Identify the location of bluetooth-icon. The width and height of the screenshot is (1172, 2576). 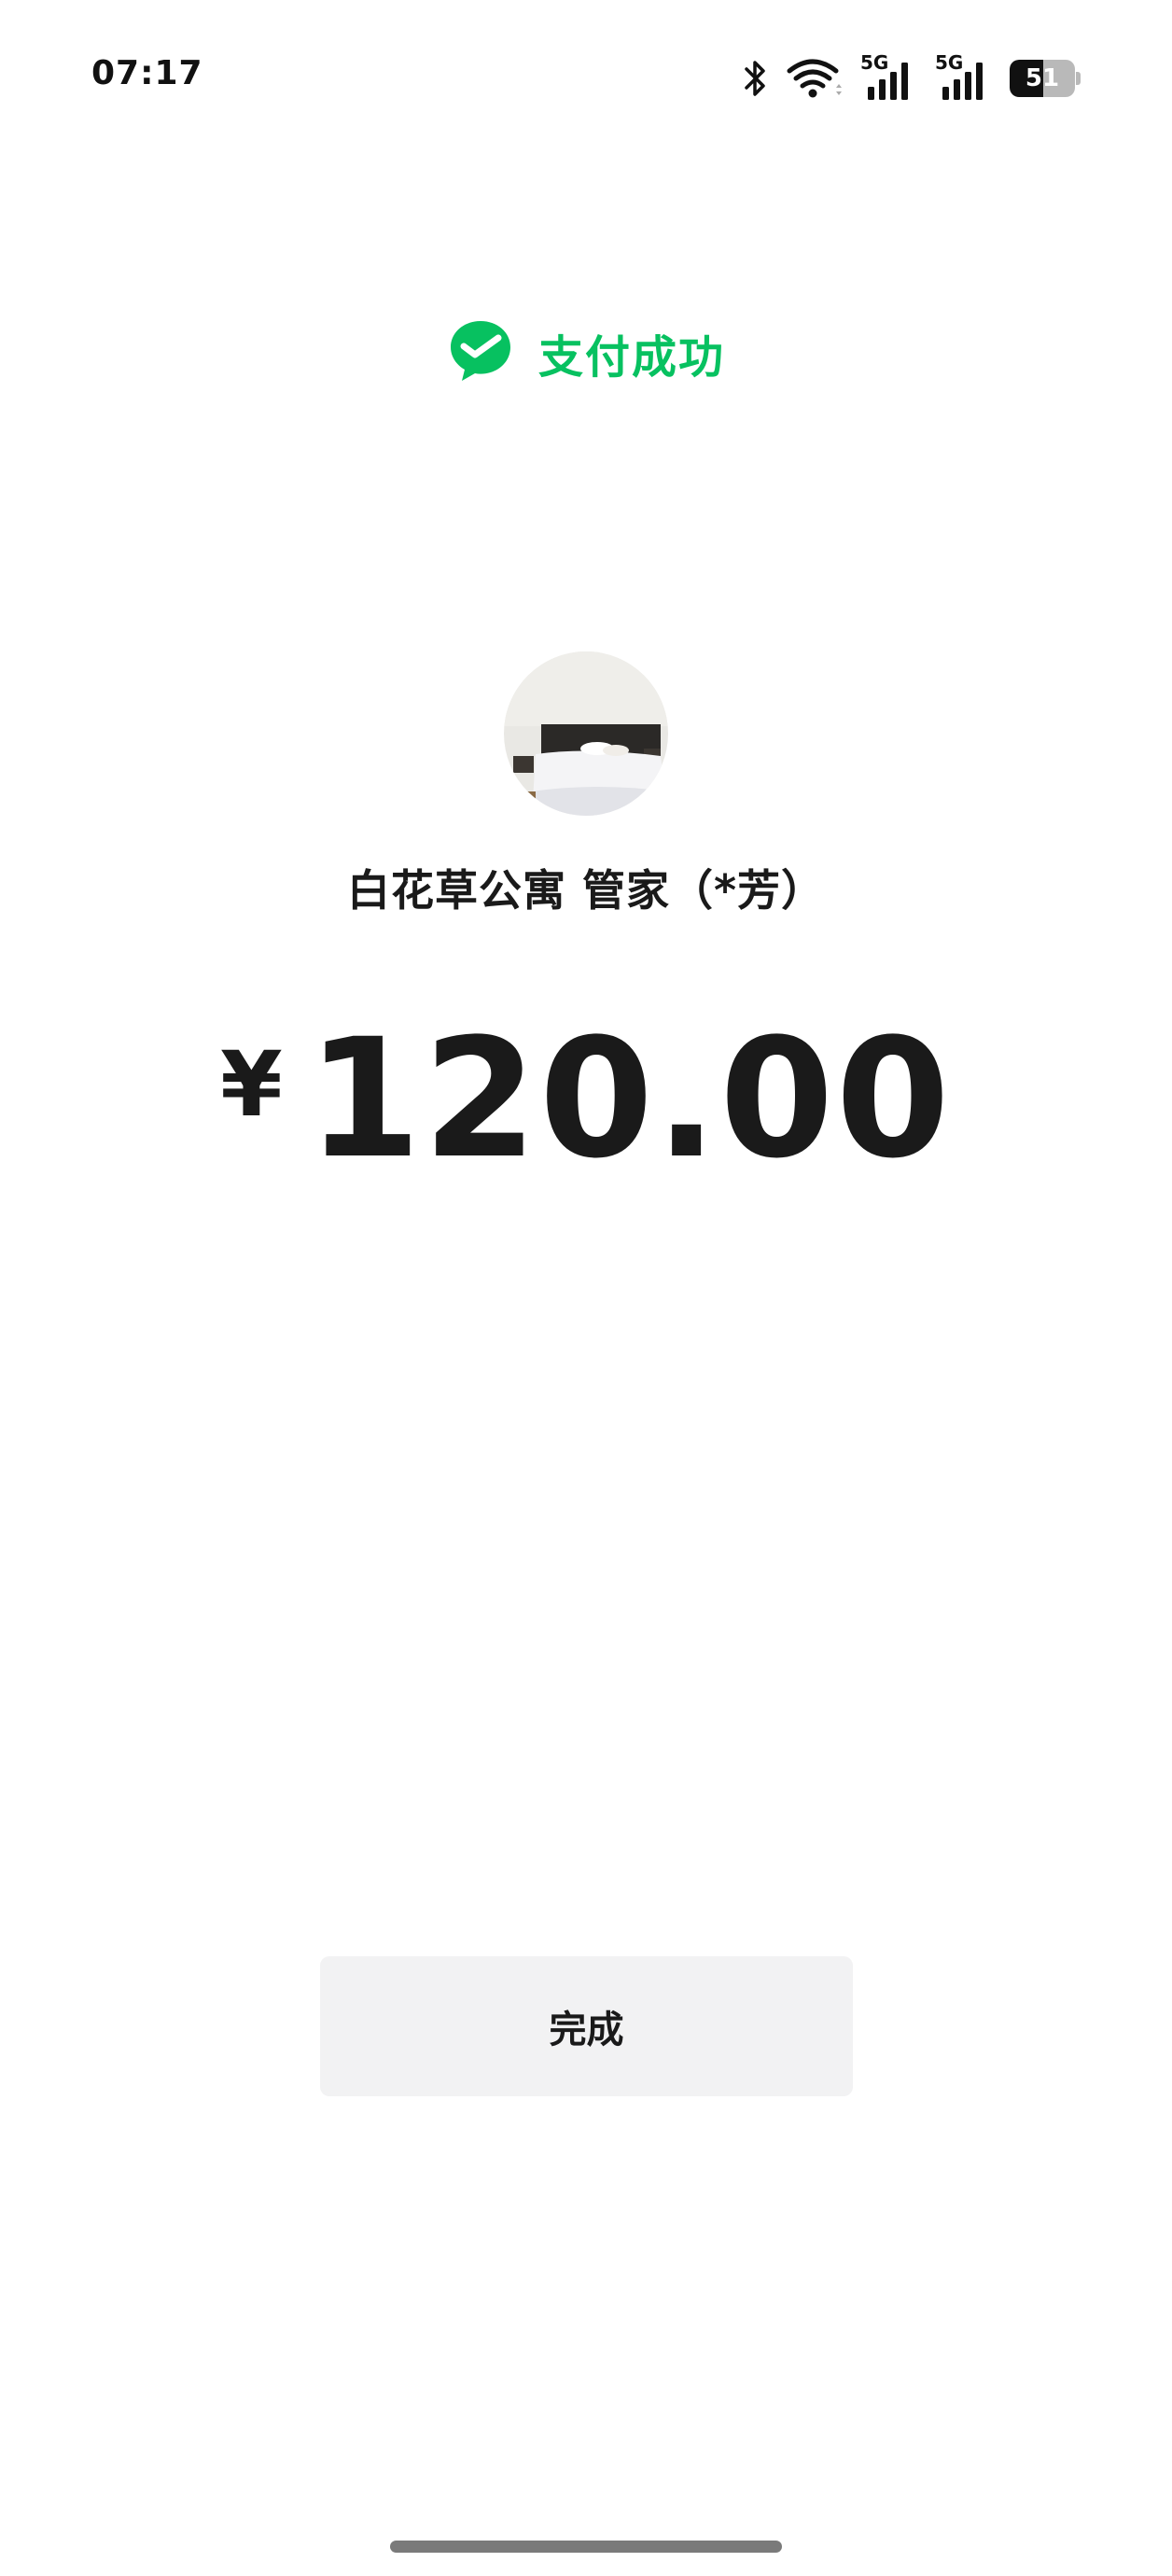
(755, 78).